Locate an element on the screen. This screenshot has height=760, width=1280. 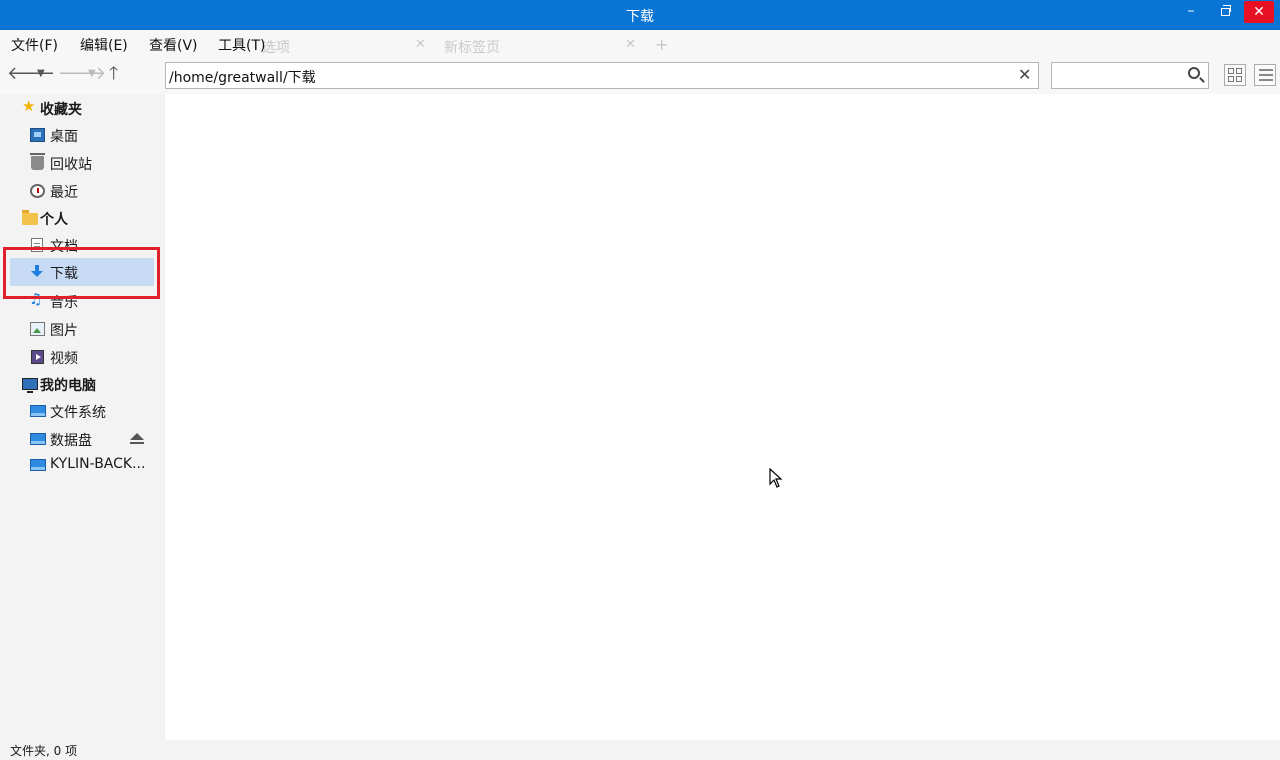
sidebar-item-trash: 回收站 is located at coordinates (82, 163).